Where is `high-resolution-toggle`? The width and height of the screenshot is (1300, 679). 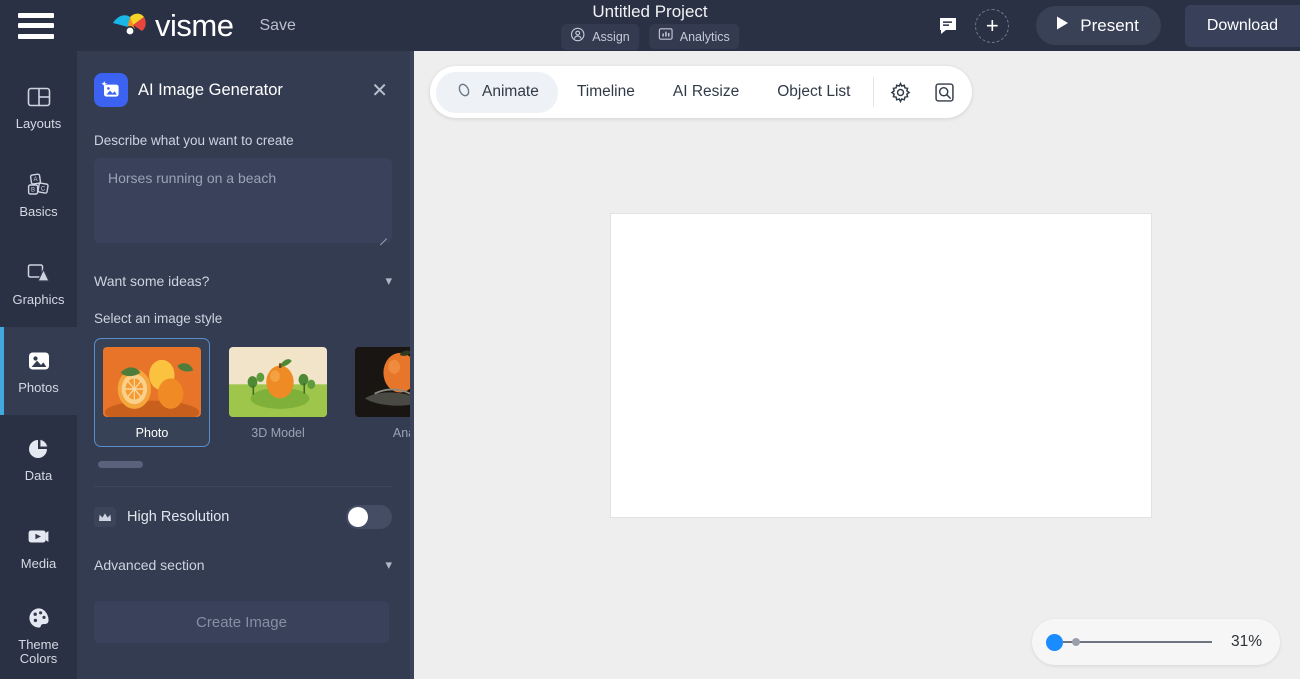 high-resolution-toggle is located at coordinates (369, 517).